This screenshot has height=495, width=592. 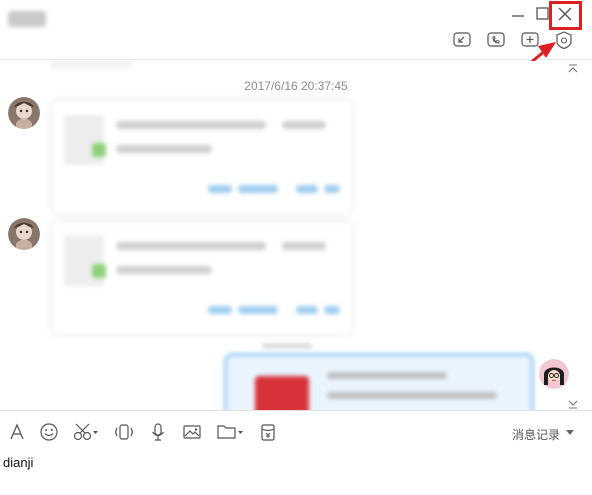 I want to click on input-toolbar: 消息记录, so click(x=296, y=431).